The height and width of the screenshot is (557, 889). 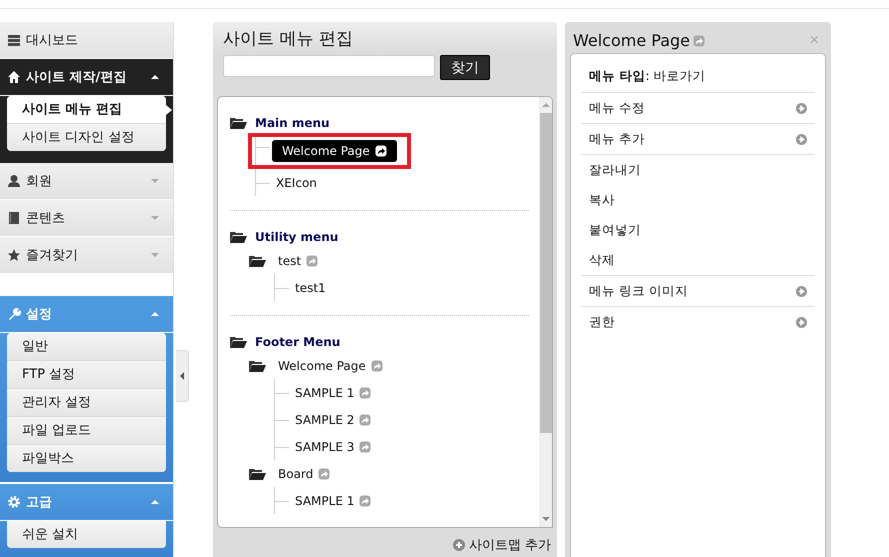 I want to click on menu-action: 권한, so click(x=698, y=322).